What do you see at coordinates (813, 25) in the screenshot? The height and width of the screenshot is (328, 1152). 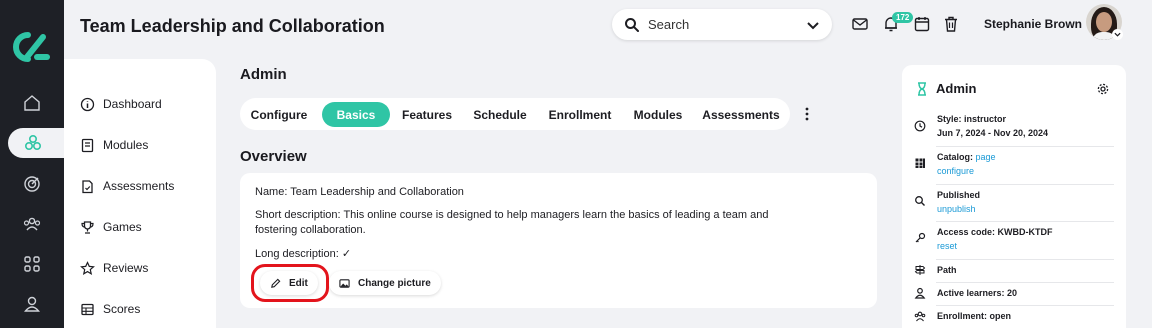 I see `chevron-down-icon` at bounding box center [813, 25].